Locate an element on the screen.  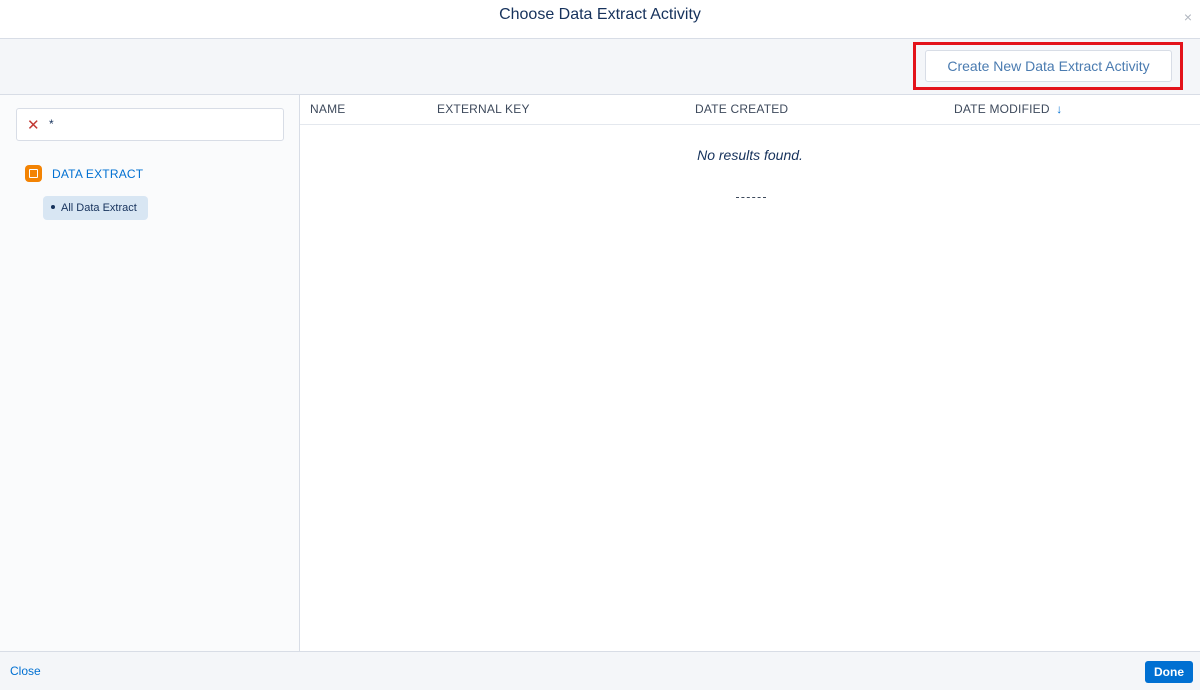
modal-footer: Close Done is located at coordinates (600, 670).